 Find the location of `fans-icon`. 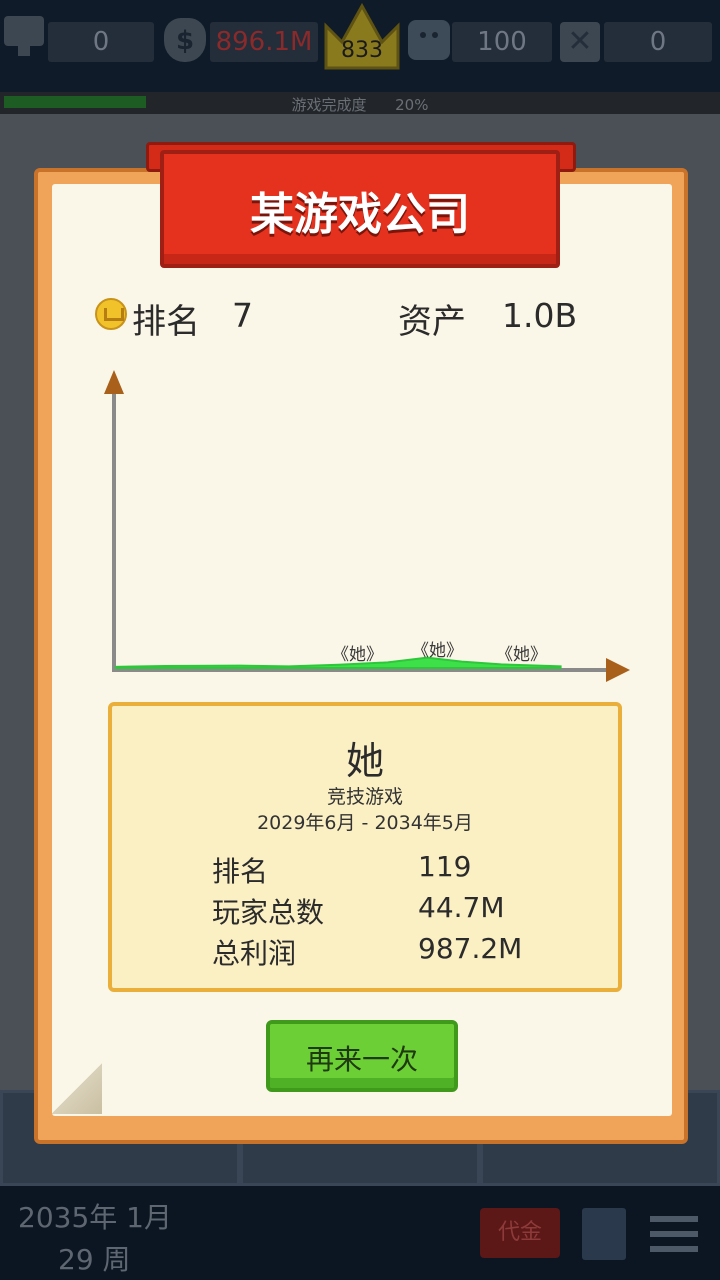

fans-icon is located at coordinates (429, 40).